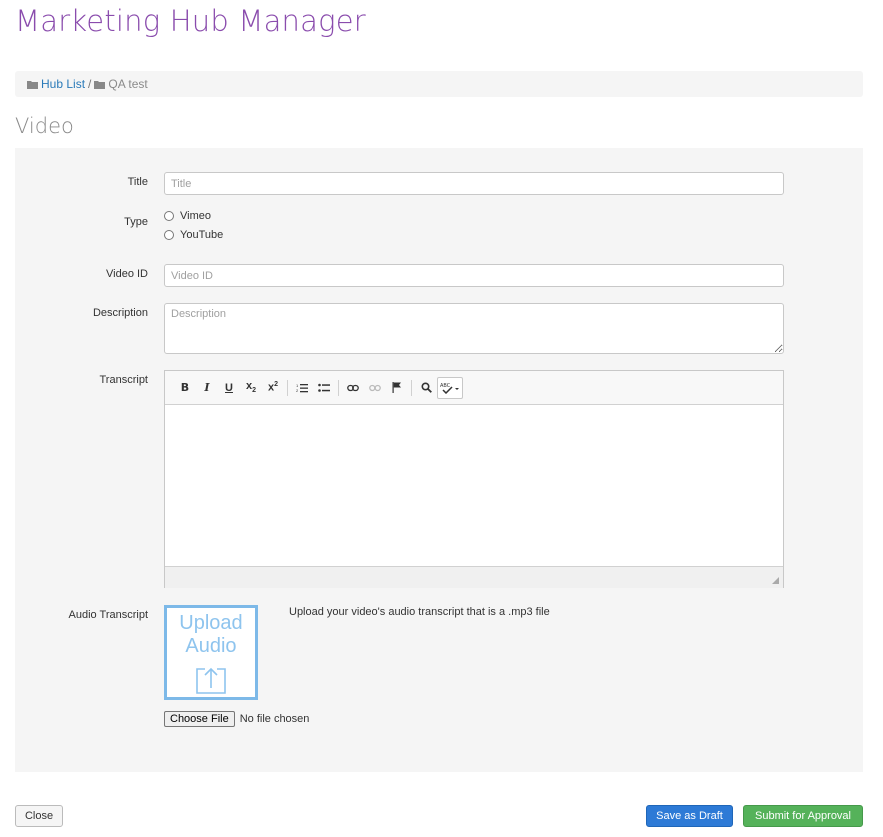 This screenshot has height=837, width=883. What do you see at coordinates (302, 388) in the screenshot?
I see `numbered-list-icon: 12` at bounding box center [302, 388].